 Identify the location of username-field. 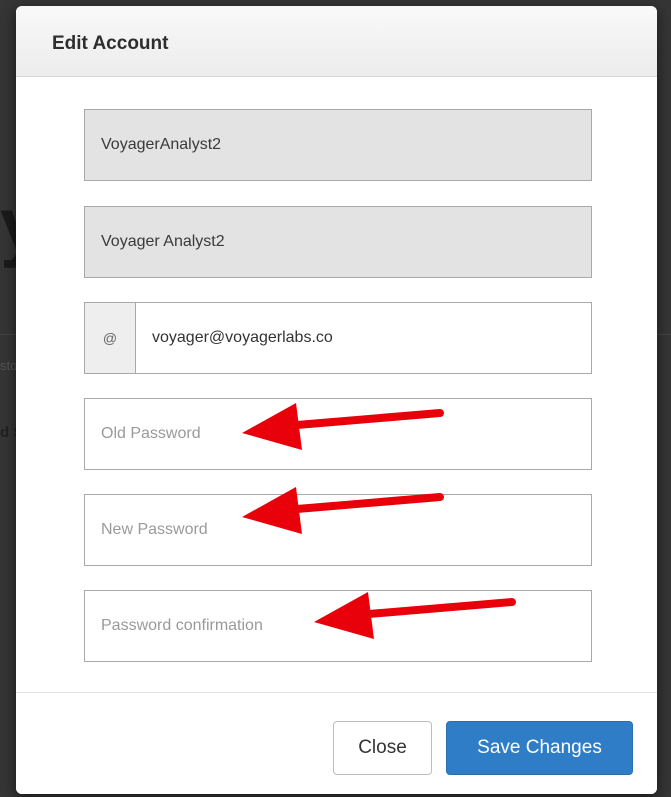
(338, 145).